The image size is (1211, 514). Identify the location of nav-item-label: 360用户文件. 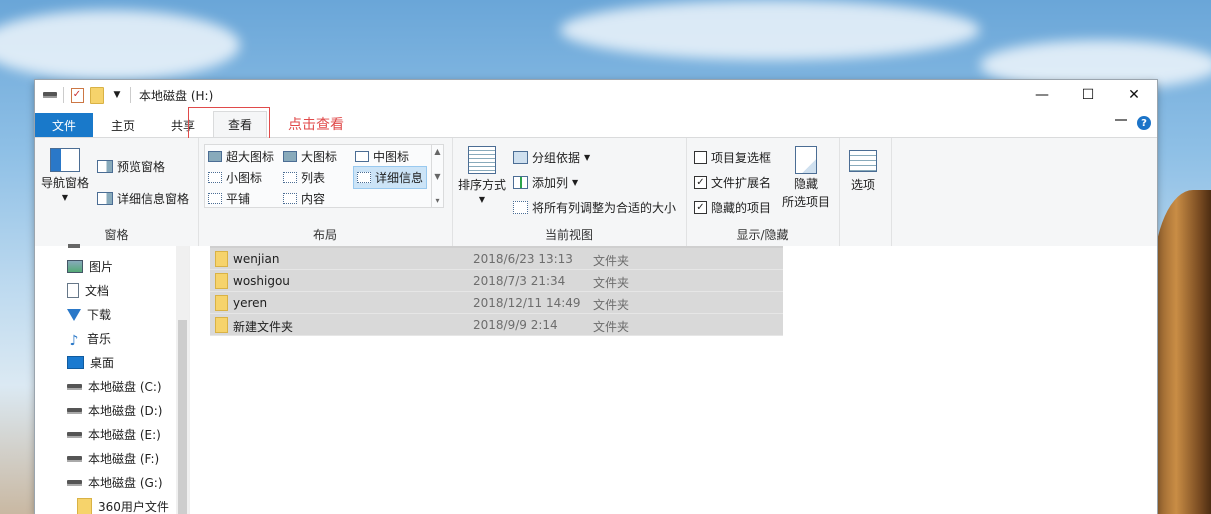
(133, 507).